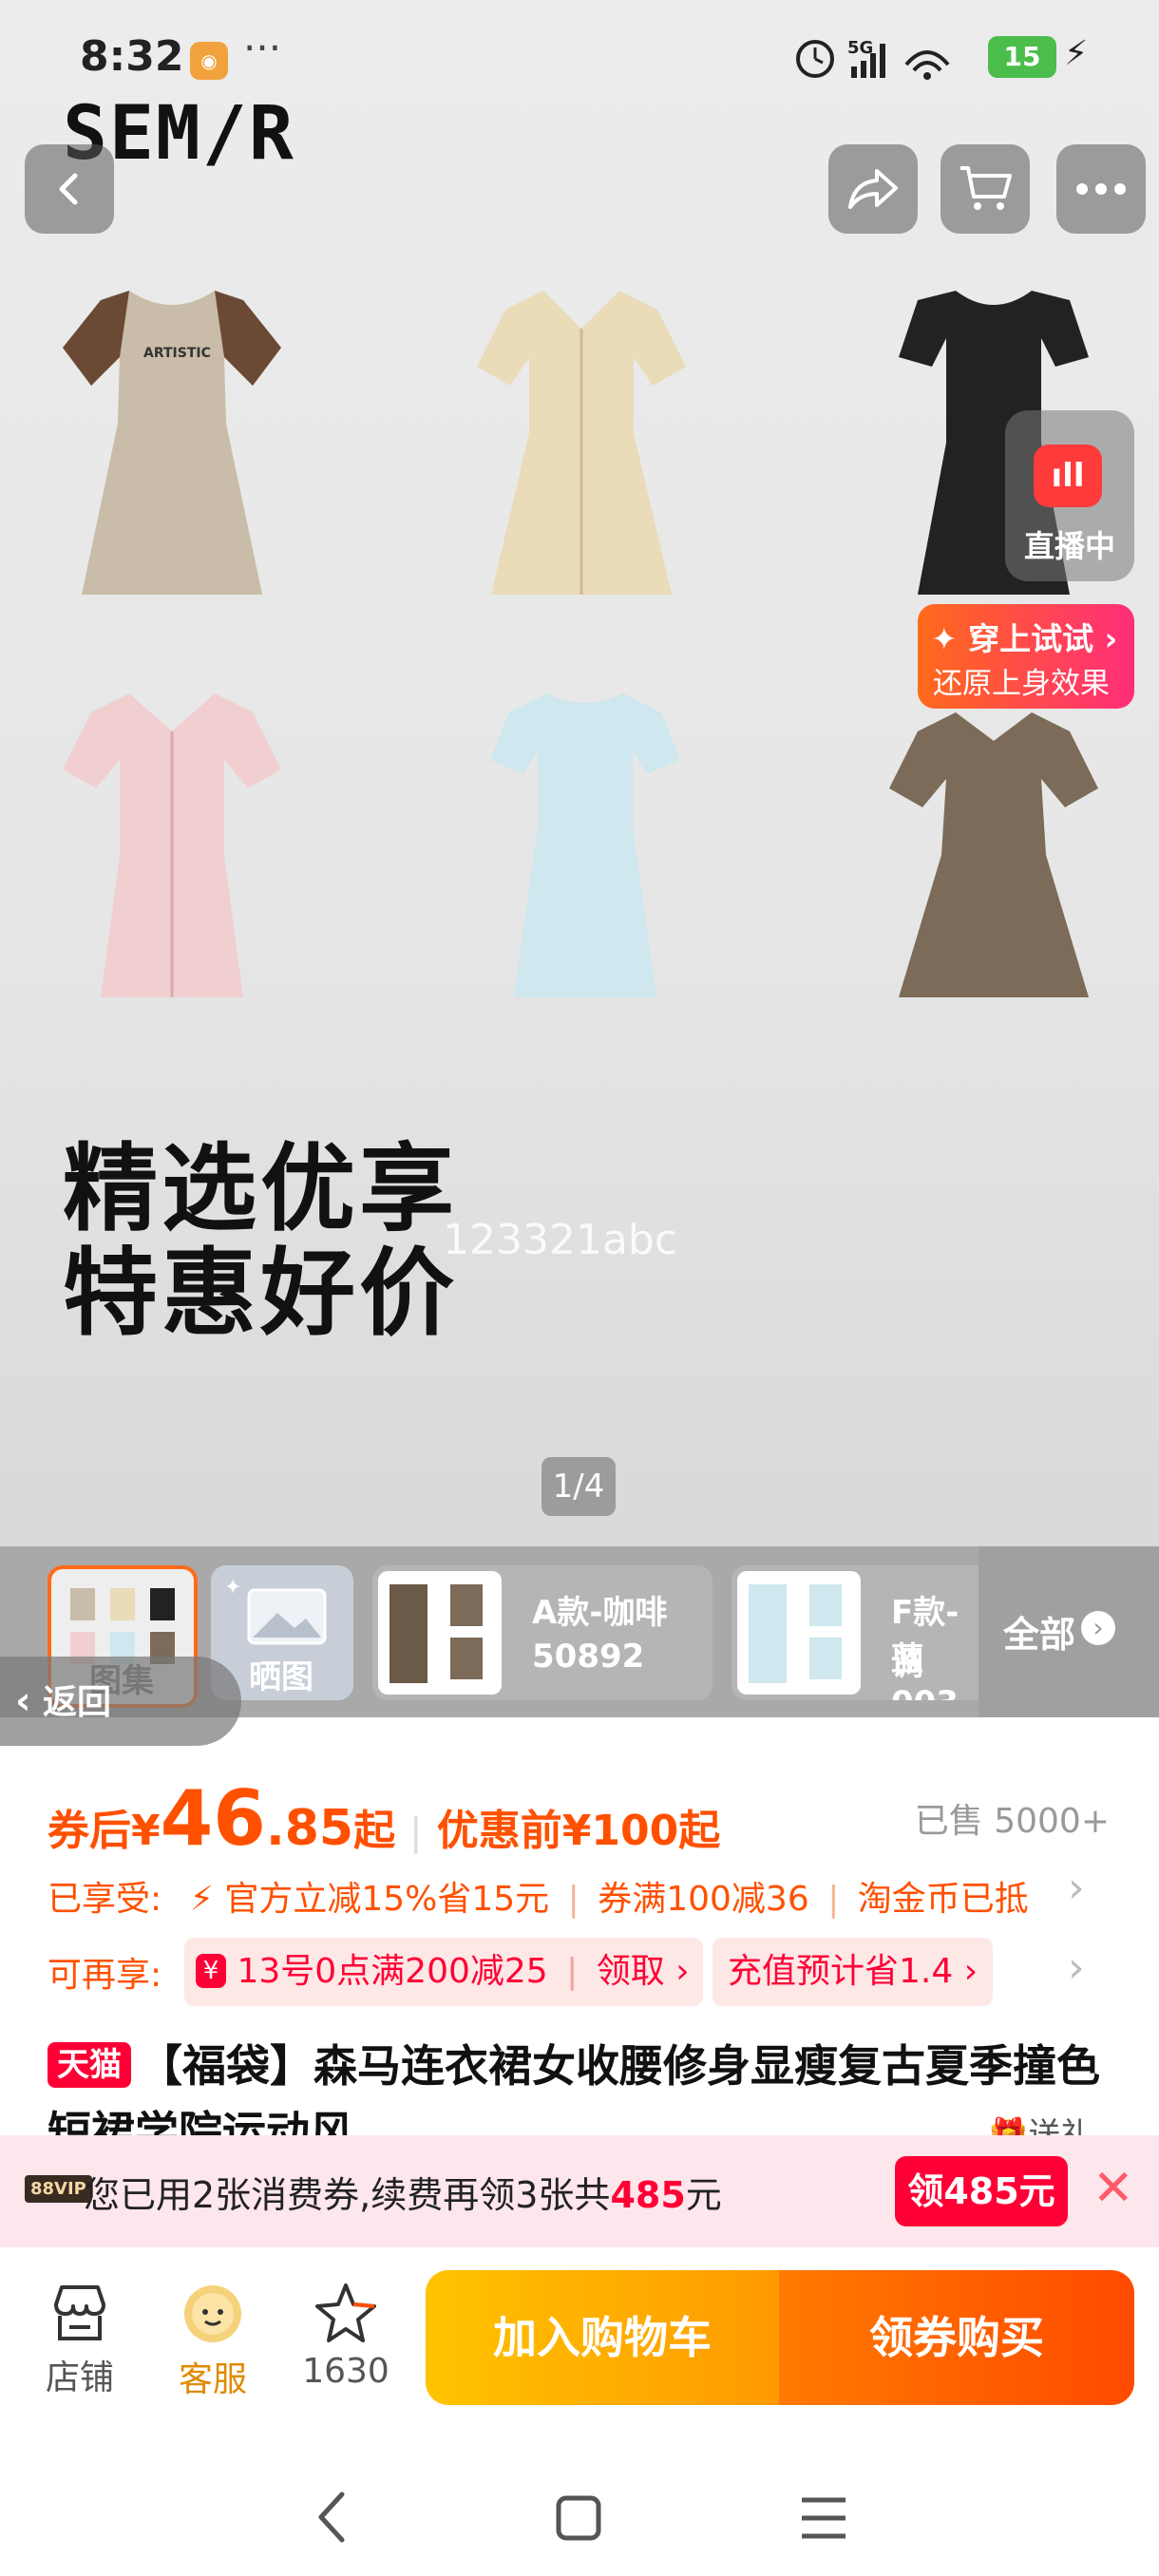 This screenshot has height=2576, width=1159. I want to click on enjoyed-discounts: 已享受: ⚡ 官方立减15%省15元 | 券满100减36 | 淘金币已抵, so click(538, 1896).